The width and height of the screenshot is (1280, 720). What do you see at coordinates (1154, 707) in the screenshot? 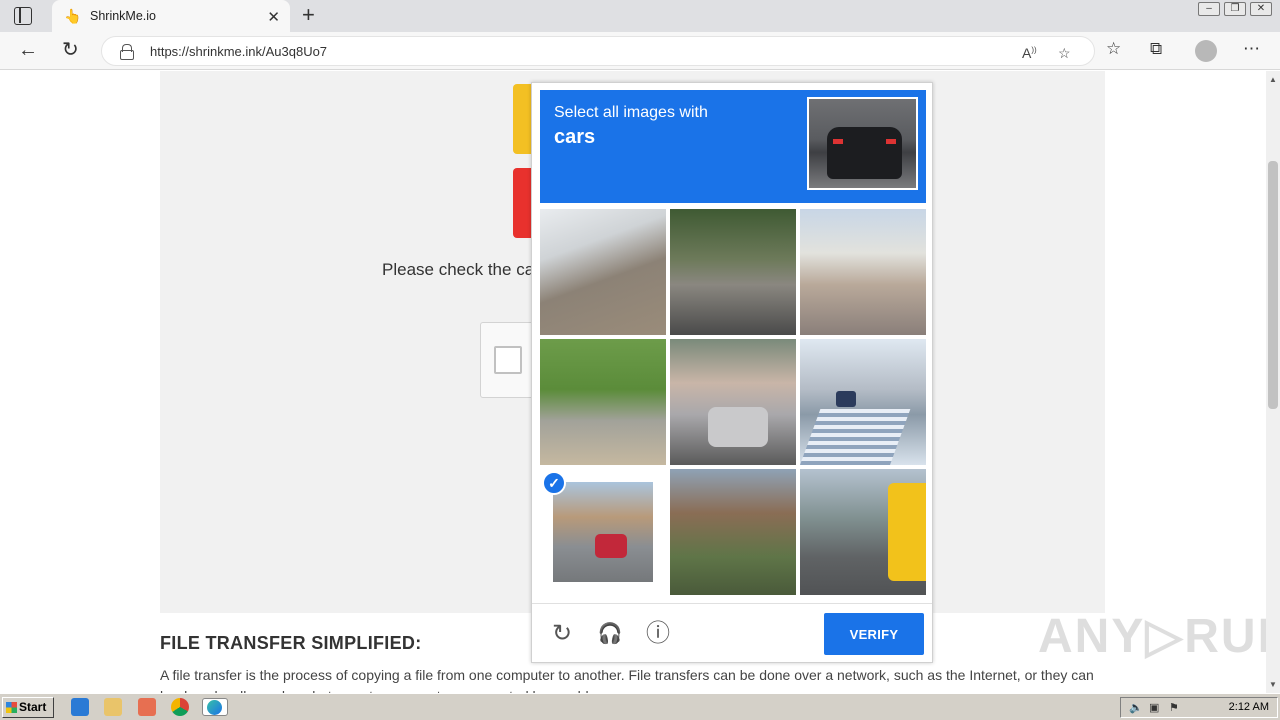
I see `network-icon: ▣` at bounding box center [1154, 707].